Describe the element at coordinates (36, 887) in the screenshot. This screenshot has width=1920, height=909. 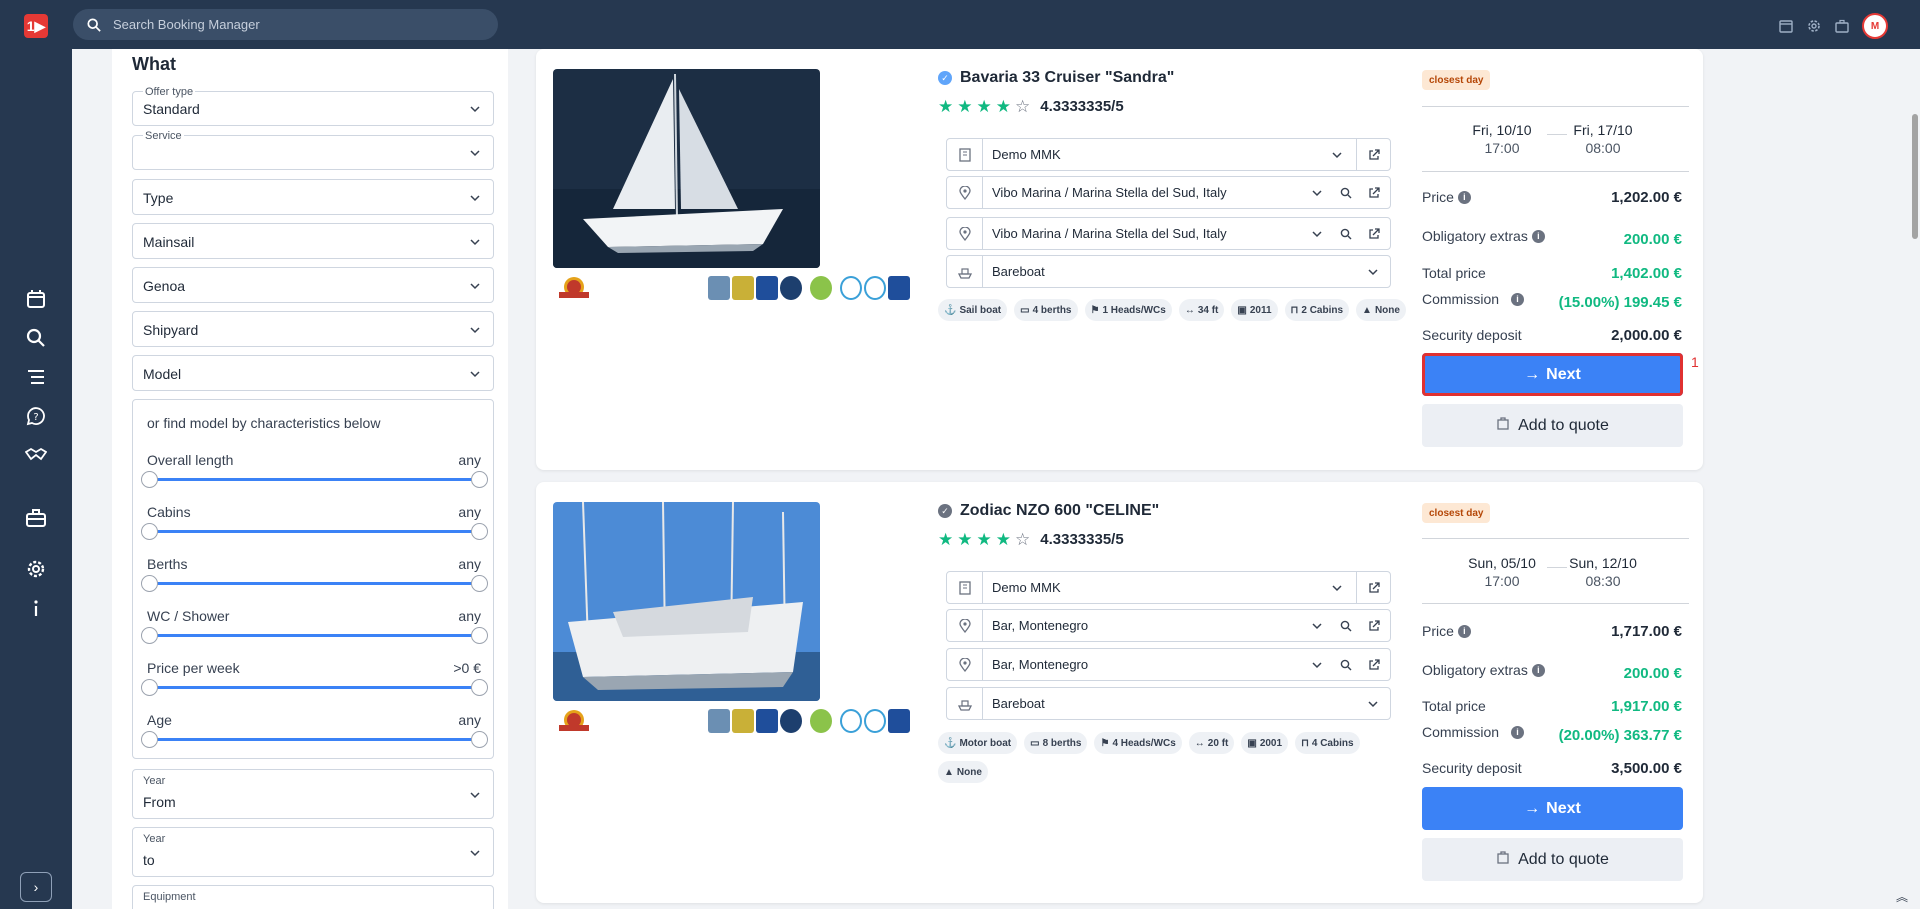
I see `expand-sidebar-button: ›` at that location.